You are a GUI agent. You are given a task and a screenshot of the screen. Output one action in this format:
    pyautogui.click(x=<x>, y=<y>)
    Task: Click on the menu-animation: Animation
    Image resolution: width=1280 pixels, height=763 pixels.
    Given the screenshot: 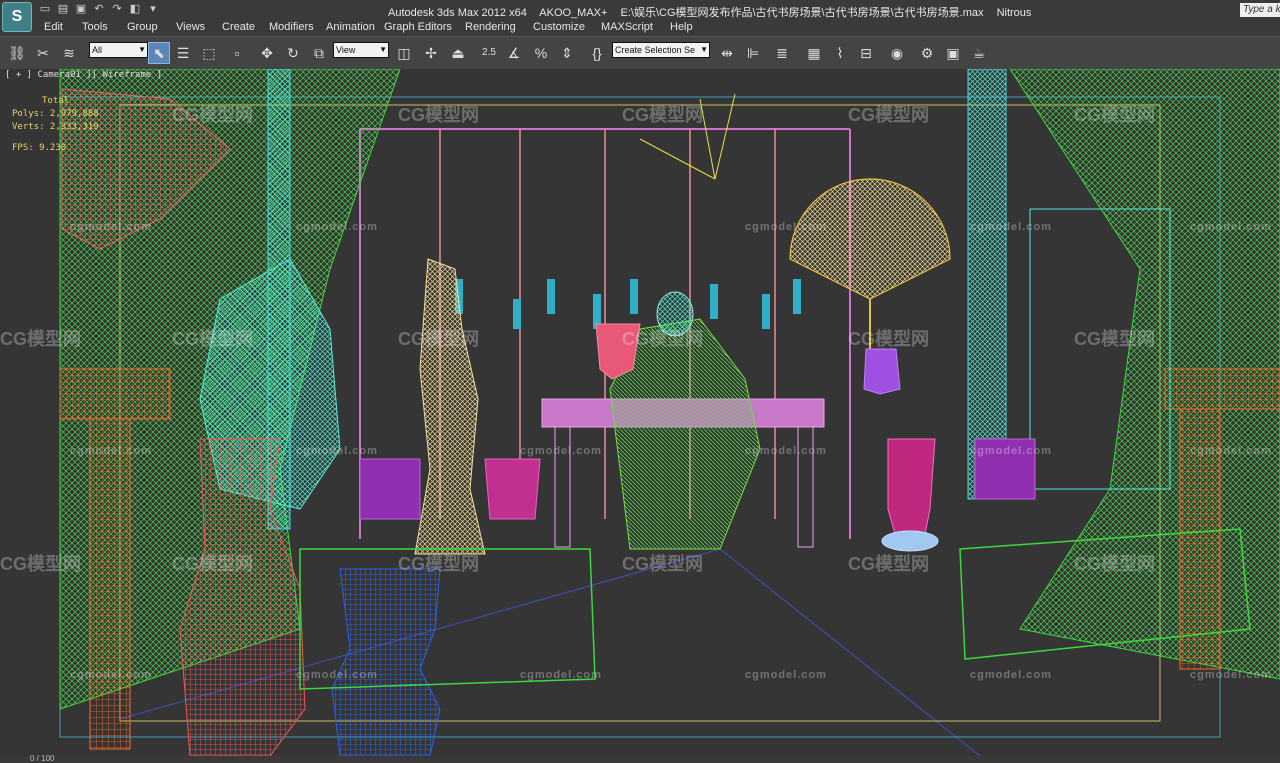 What is the action you would take?
    pyautogui.click(x=350, y=27)
    